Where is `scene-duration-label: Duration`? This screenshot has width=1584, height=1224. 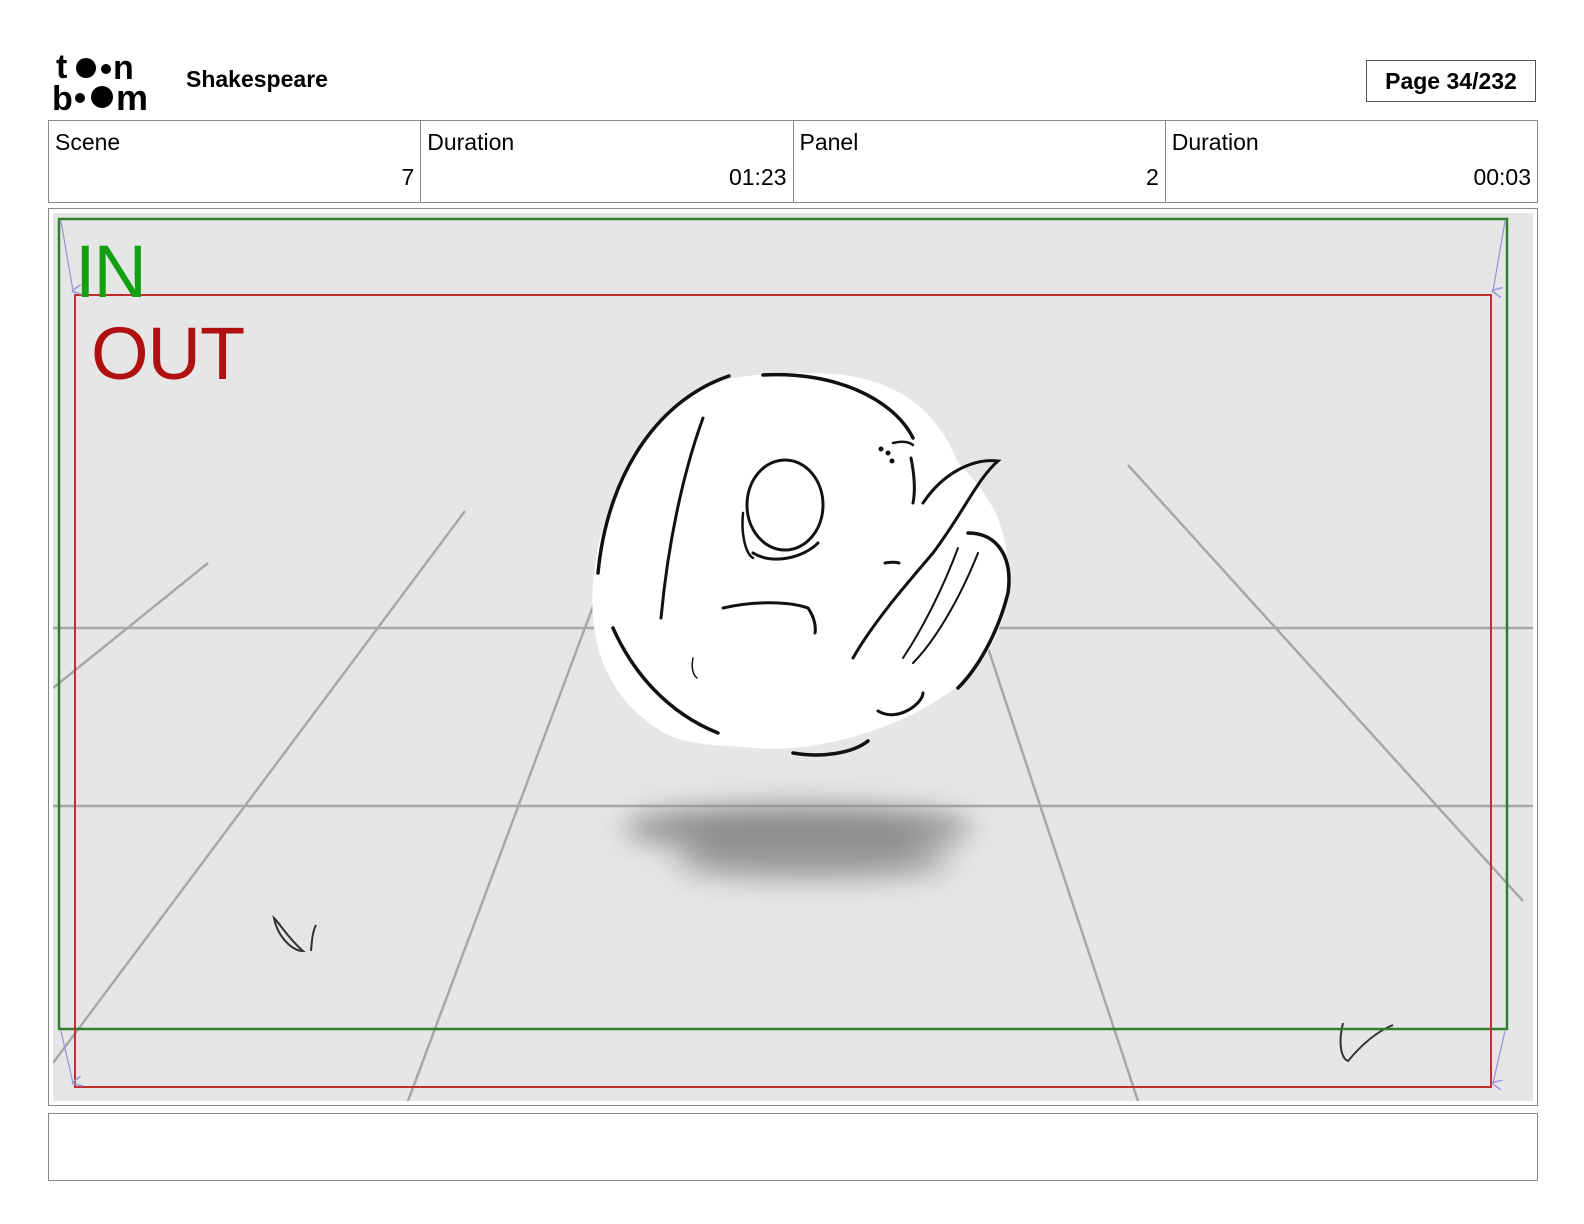 scene-duration-label: Duration is located at coordinates (471, 142).